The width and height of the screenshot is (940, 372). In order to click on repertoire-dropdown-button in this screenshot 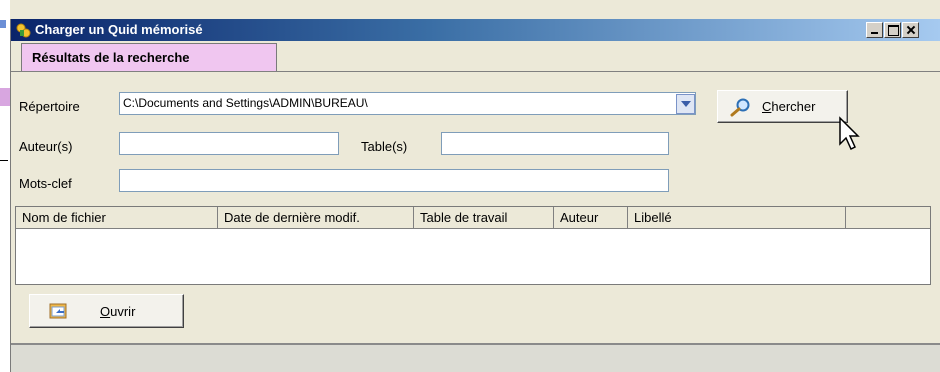, I will do `click(685, 104)`.